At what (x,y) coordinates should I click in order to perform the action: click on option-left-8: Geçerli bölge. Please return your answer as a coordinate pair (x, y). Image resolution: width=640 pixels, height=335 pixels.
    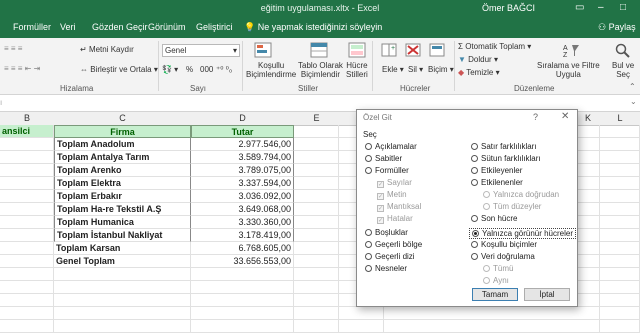
    Looking at the image, I should click on (393, 244).